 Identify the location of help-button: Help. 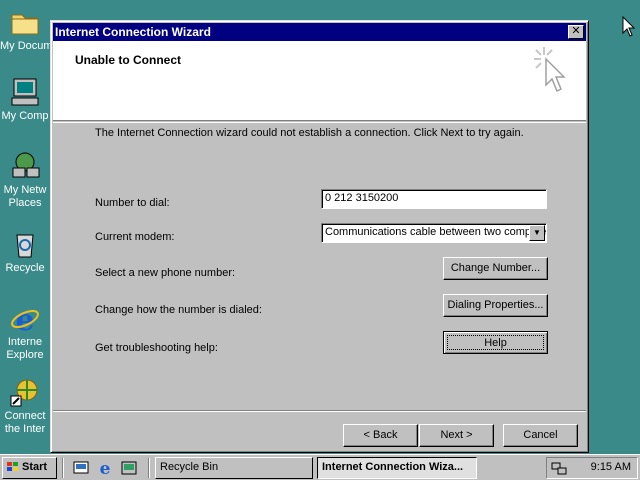
(495, 342).